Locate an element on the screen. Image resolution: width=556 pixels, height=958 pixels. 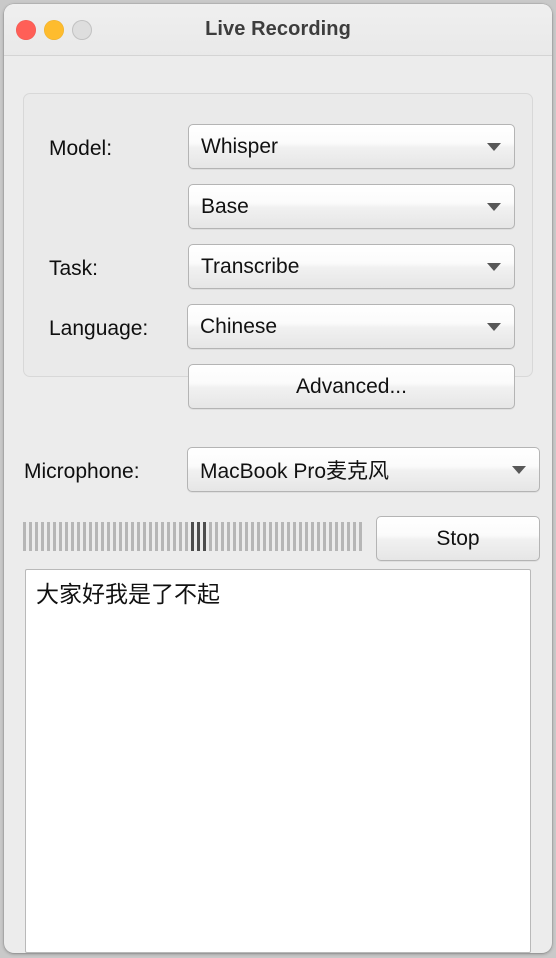
model-dropdown-value: Whisper is located at coordinates (240, 146).